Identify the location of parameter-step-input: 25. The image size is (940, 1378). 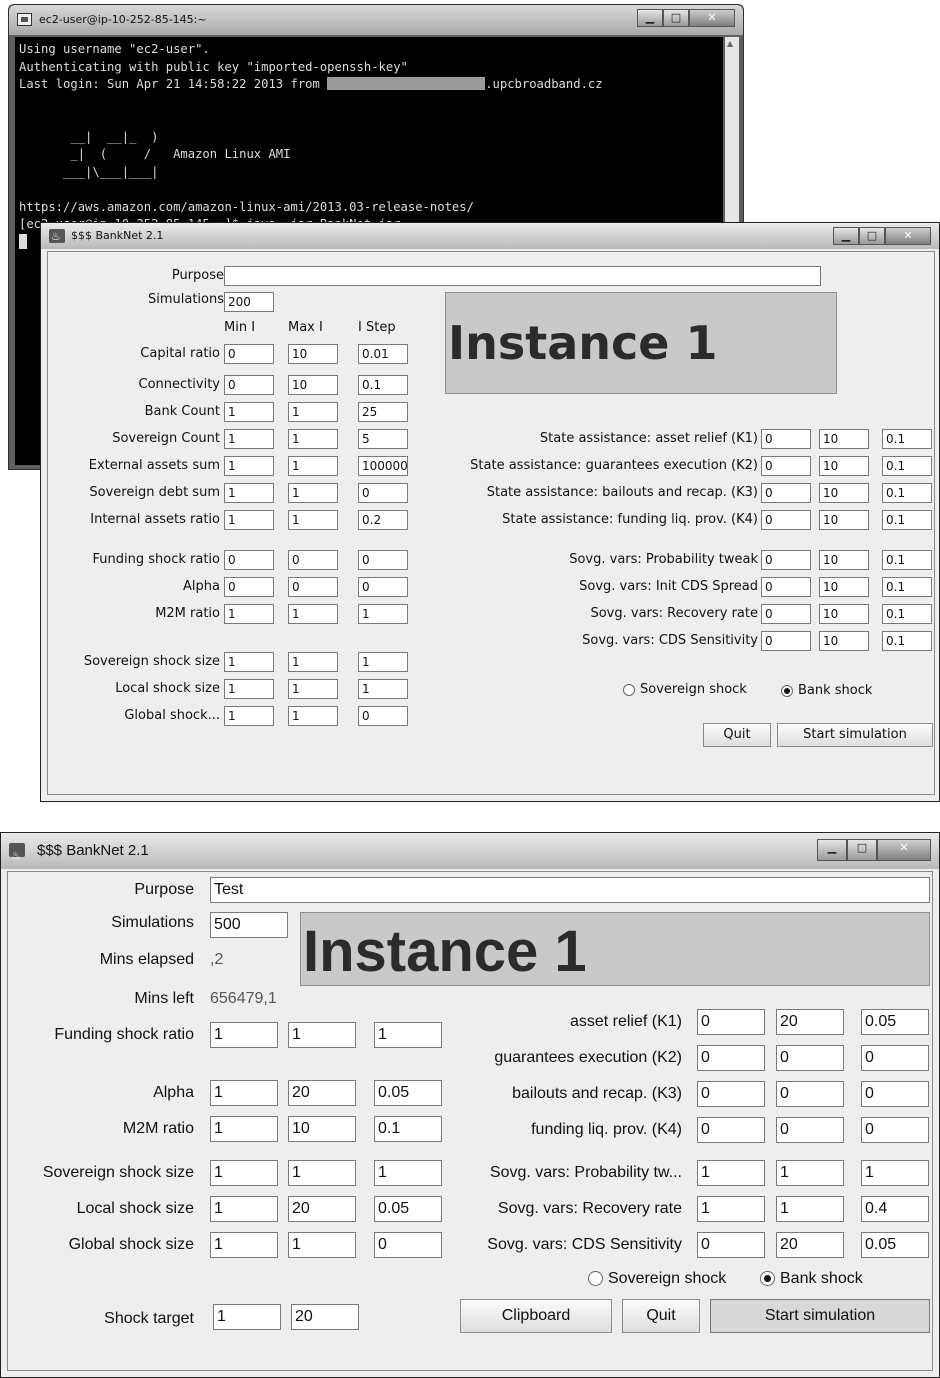
(383, 412).